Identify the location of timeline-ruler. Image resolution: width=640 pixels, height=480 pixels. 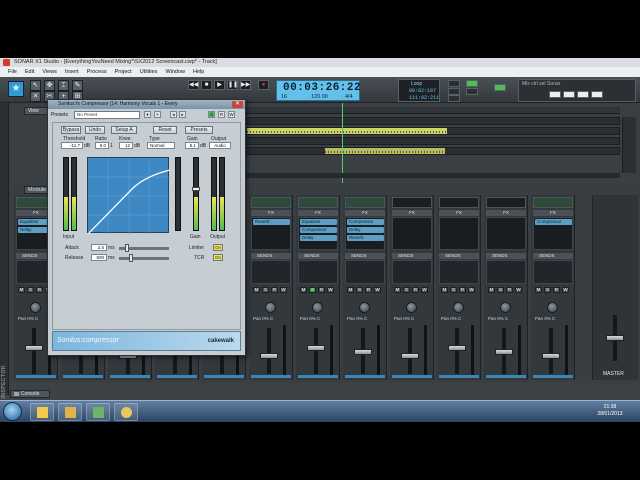
(432, 110).